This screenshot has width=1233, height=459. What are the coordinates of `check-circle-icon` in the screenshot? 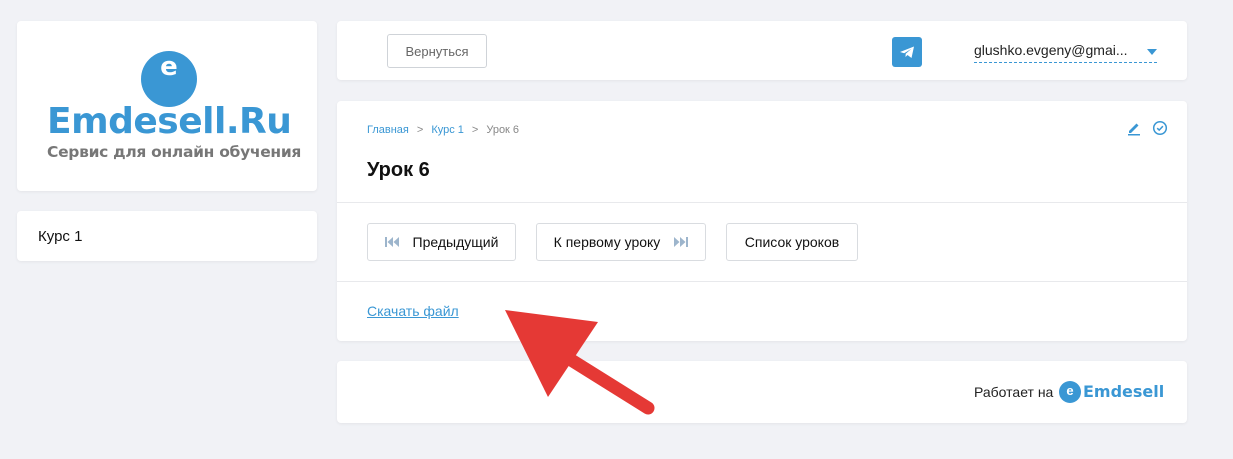 It's located at (1160, 128).